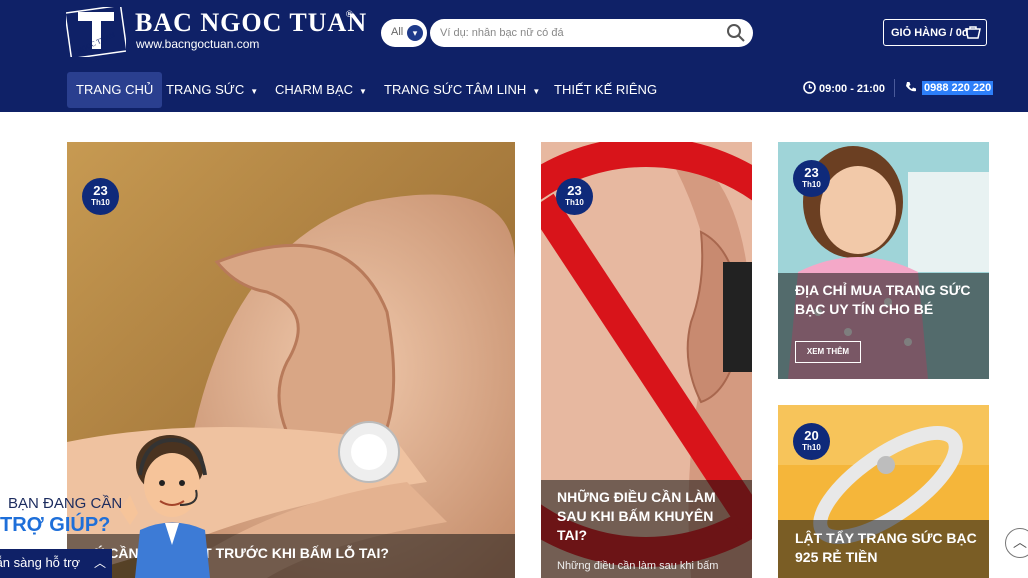 The width and height of the screenshot is (1028, 578). I want to click on post-excerpt: Những điều cần làm sau khi bấm, so click(638, 566).